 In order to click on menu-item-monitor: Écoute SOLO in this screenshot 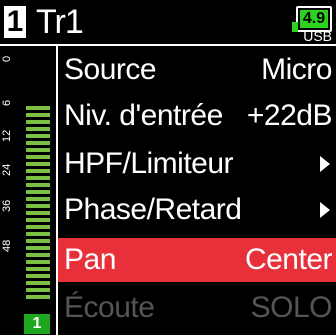, I will do `click(197, 308)`.